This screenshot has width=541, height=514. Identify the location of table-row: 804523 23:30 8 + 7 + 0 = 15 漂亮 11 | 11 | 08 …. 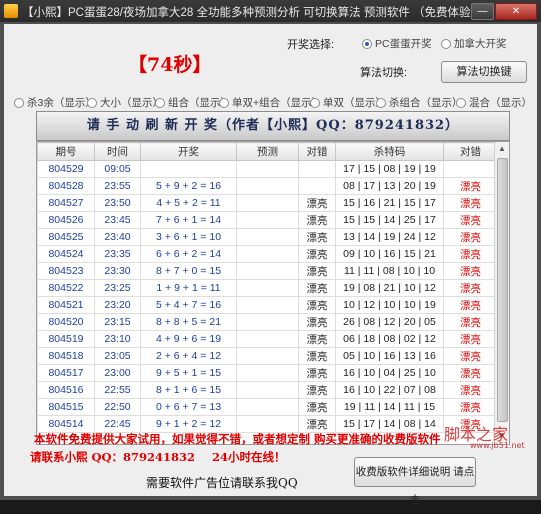
(267, 271).